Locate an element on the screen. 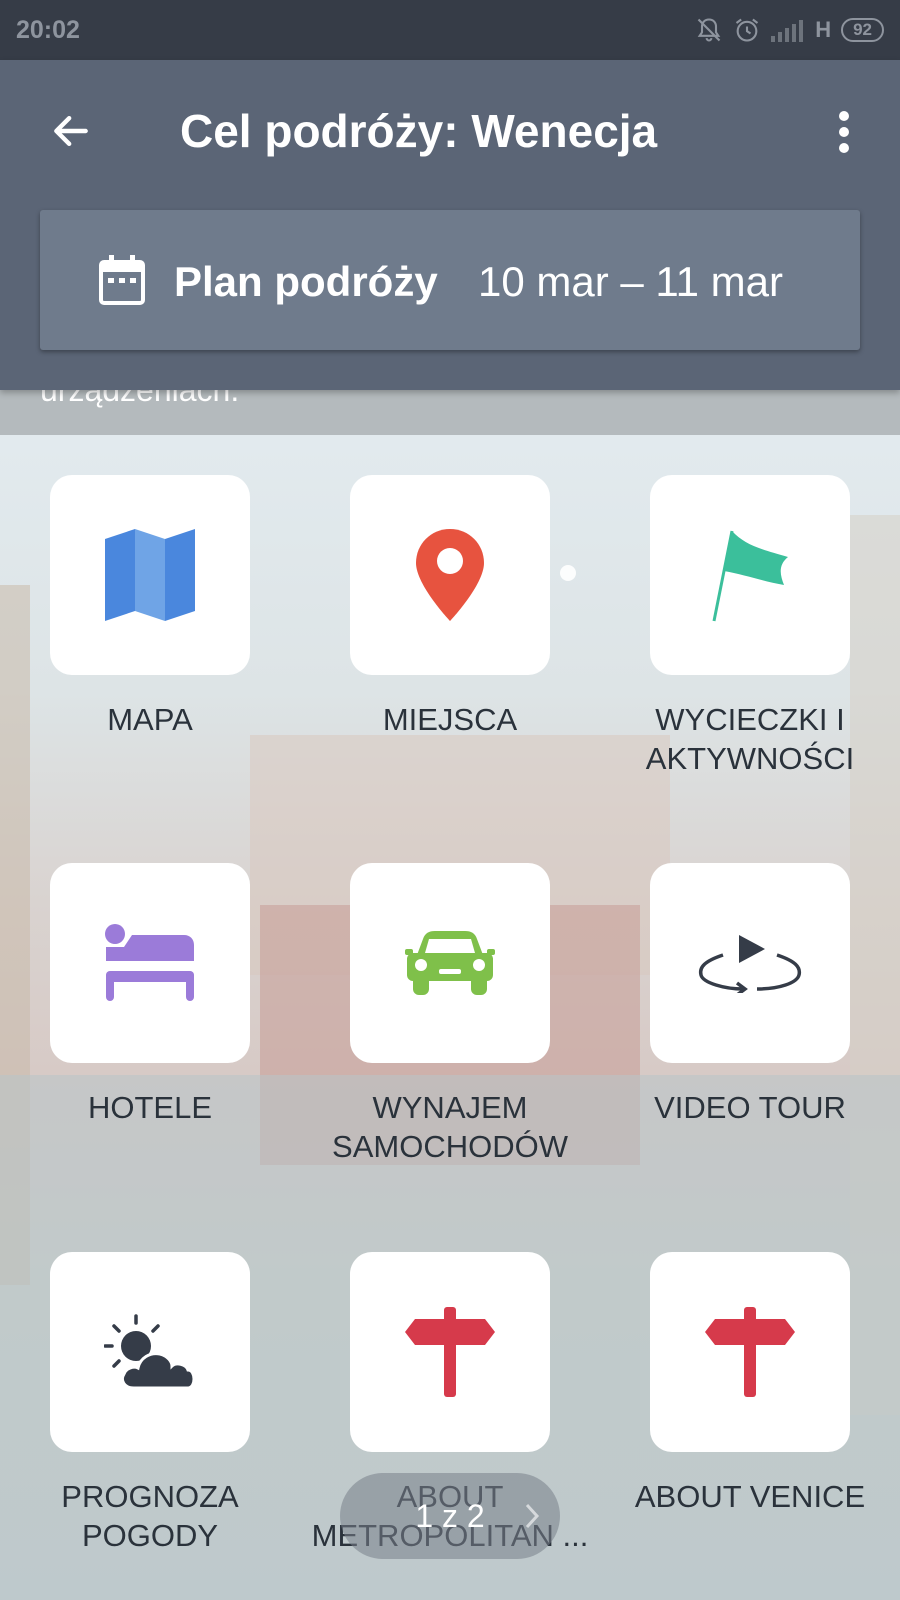  tile-label-hotels: HOTELE is located at coordinates (150, 1107).